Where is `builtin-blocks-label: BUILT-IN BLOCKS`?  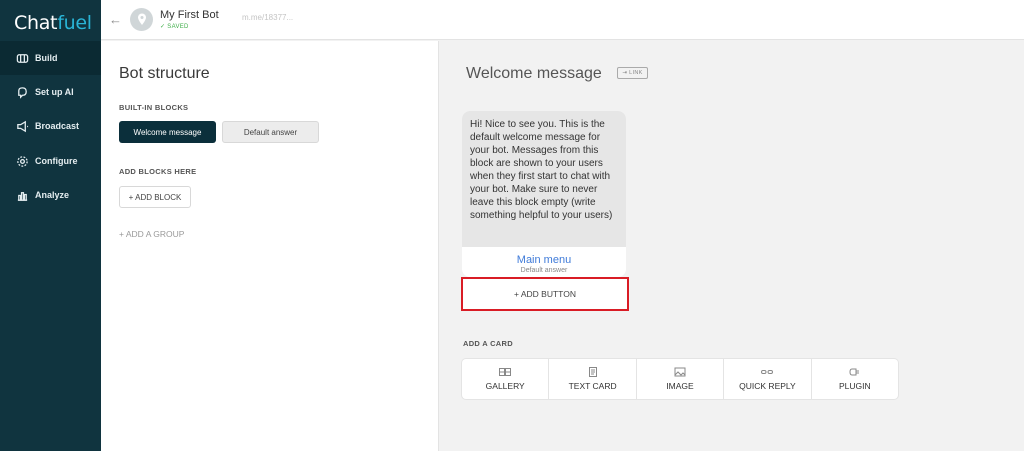 builtin-blocks-label: BUILT-IN BLOCKS is located at coordinates (154, 107).